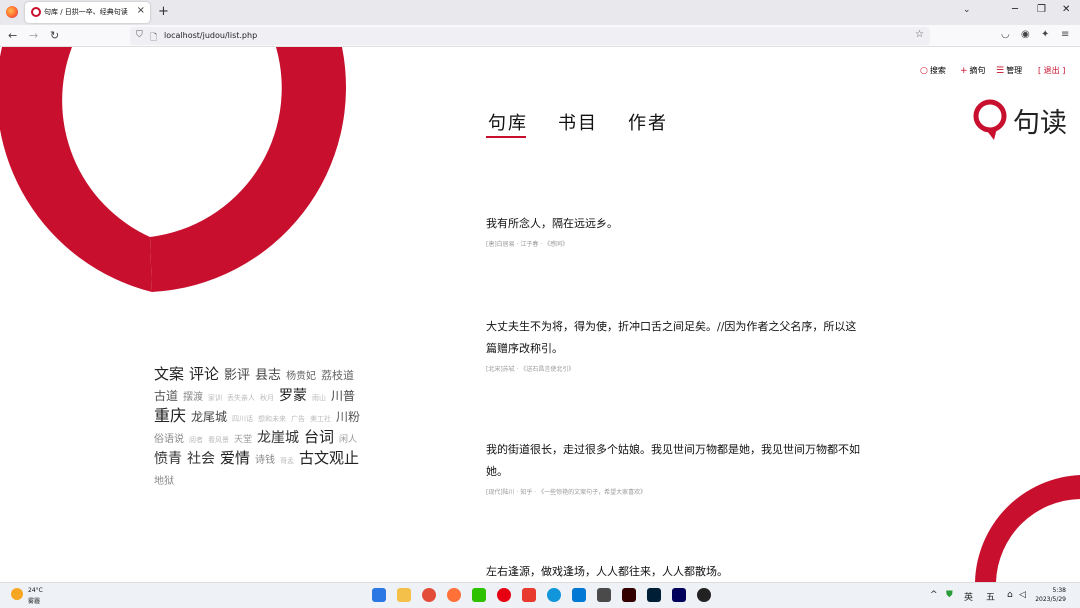 Image resolution: width=1080 pixels, height=608 pixels. I want to click on minimize-icon: ─, so click(1015, 9).